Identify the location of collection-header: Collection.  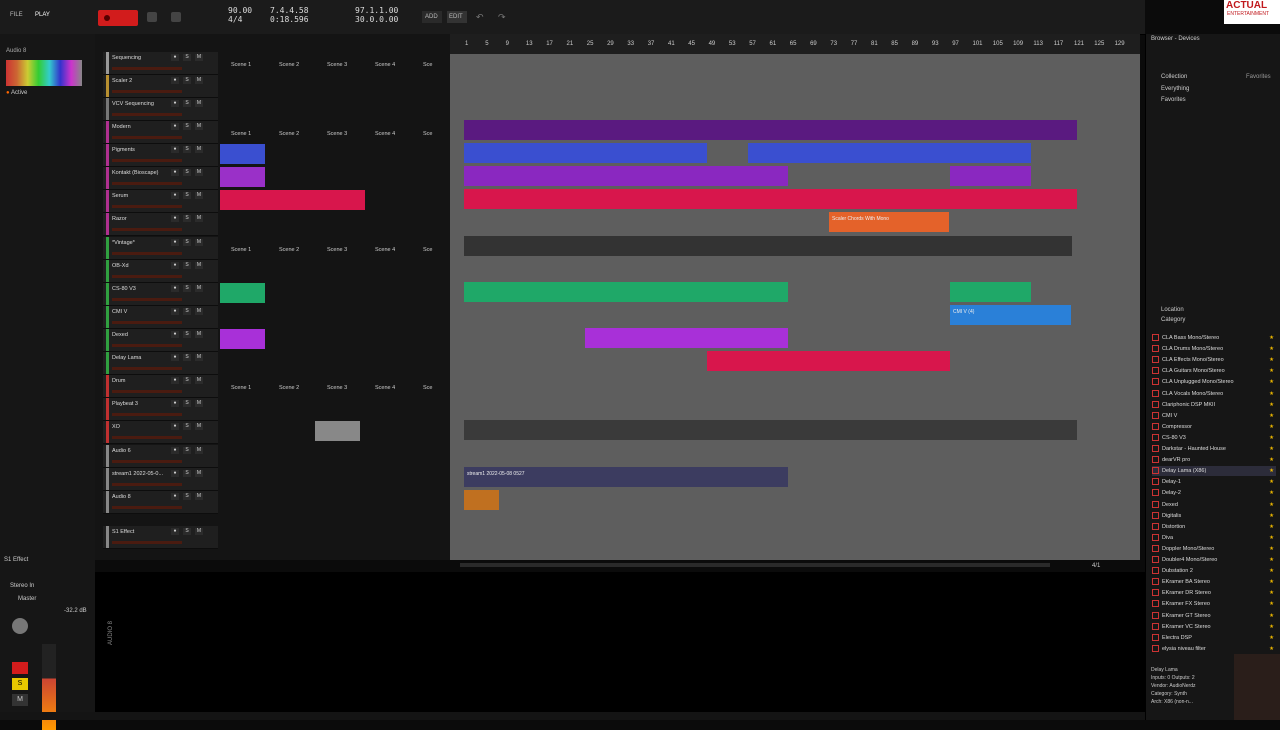
(1174, 77).